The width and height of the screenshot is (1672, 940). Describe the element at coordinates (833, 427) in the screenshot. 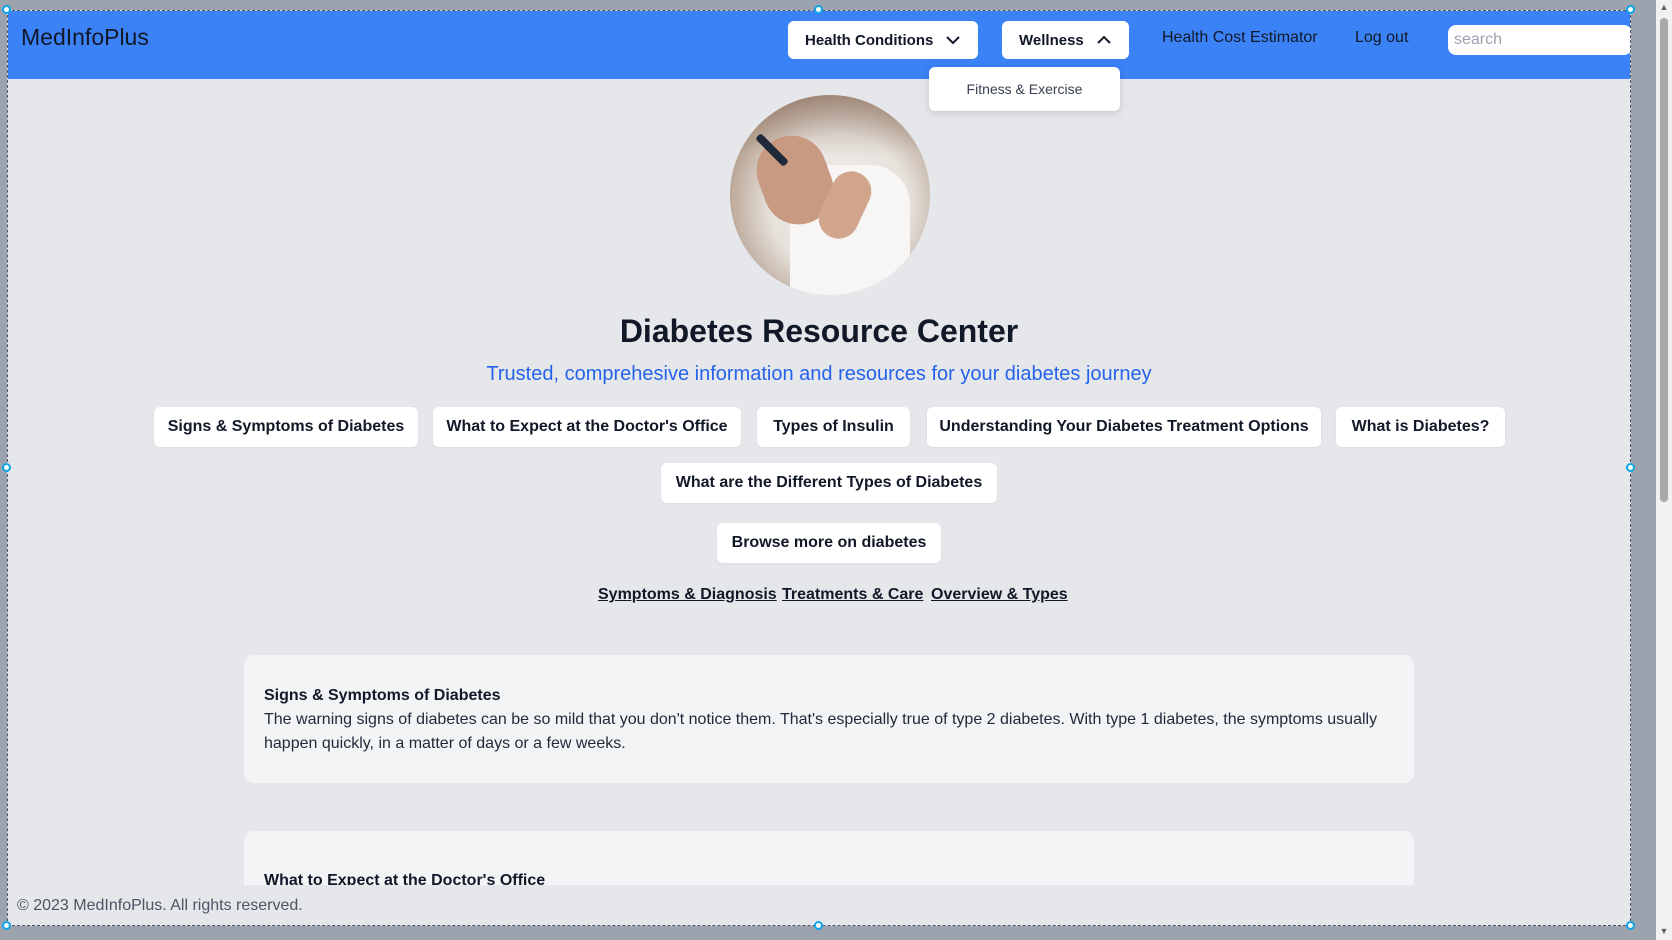

I see `topic-button-insulin: Types of Insulin` at that location.